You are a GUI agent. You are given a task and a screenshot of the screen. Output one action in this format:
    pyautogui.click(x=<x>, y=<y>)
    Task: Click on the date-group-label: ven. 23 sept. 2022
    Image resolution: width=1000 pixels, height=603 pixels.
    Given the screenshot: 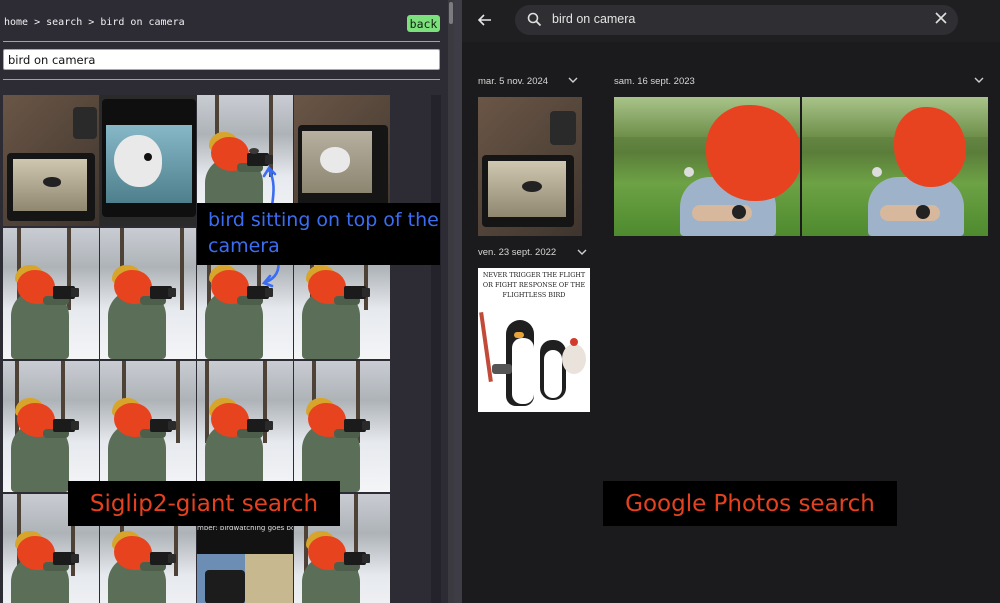 What is the action you would take?
    pyautogui.click(x=517, y=252)
    